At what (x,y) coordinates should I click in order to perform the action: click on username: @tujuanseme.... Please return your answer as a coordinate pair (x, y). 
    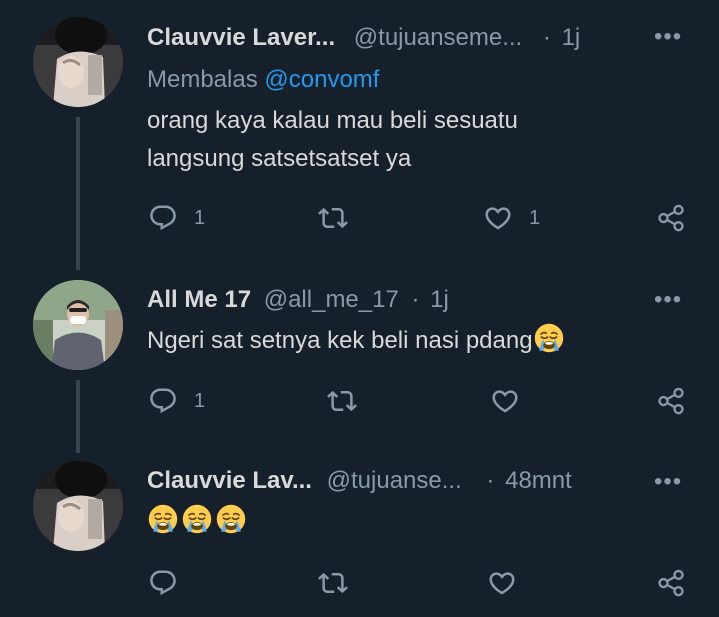
    Looking at the image, I should click on (438, 37).